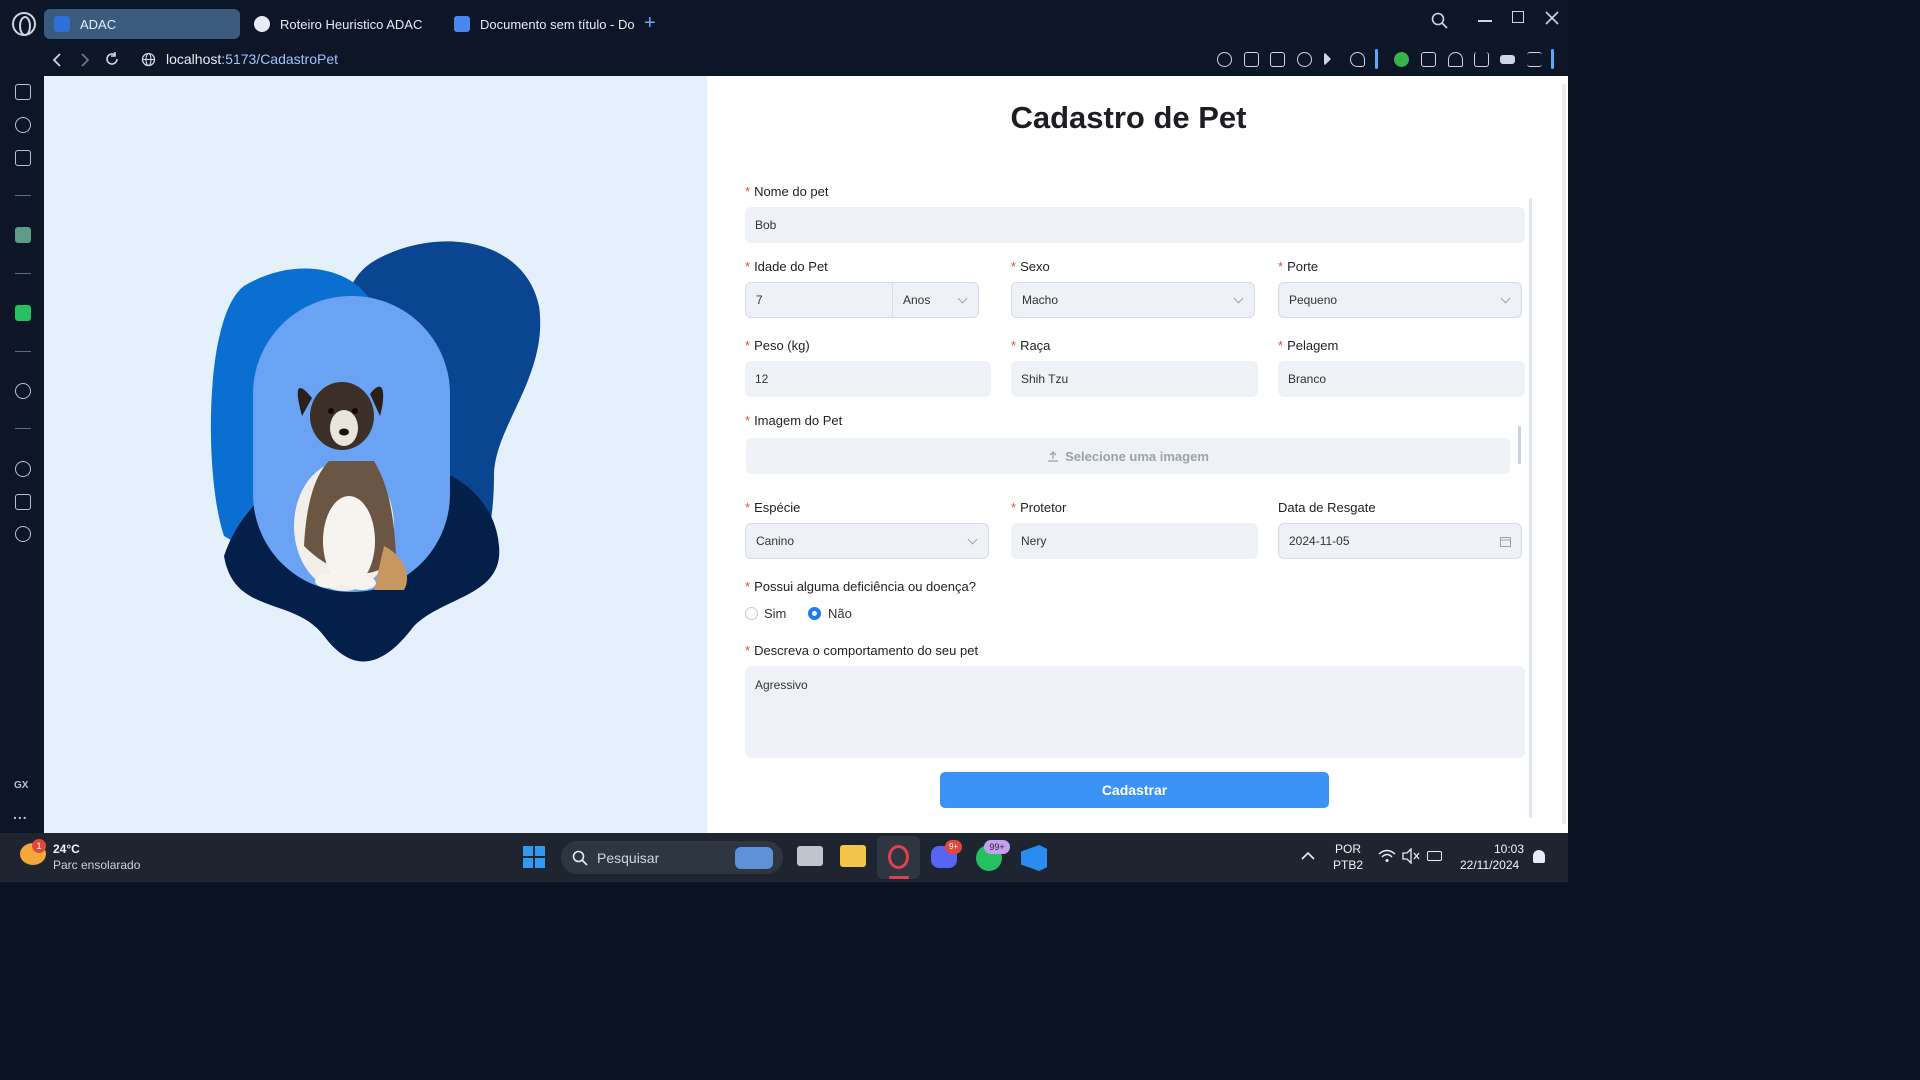 Image resolution: width=1920 pixels, height=1080 pixels. I want to click on adblock-icon, so click(1304, 59).